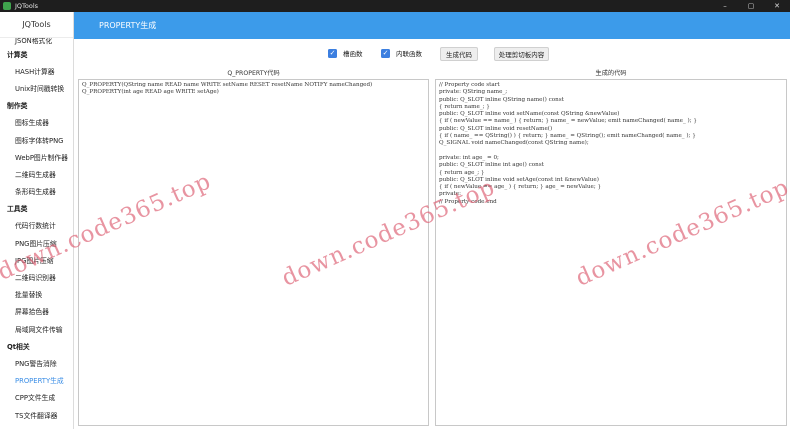 This screenshot has height=429, width=790. What do you see at coordinates (17, 106) in the screenshot?
I see `sidebar-category: 制作类` at bounding box center [17, 106].